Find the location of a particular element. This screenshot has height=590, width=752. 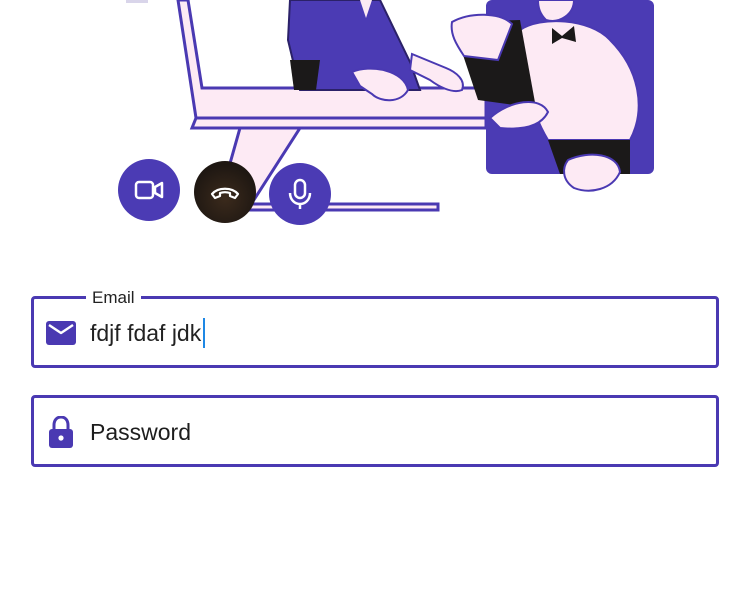

password-field: Password is located at coordinates (375, 431).